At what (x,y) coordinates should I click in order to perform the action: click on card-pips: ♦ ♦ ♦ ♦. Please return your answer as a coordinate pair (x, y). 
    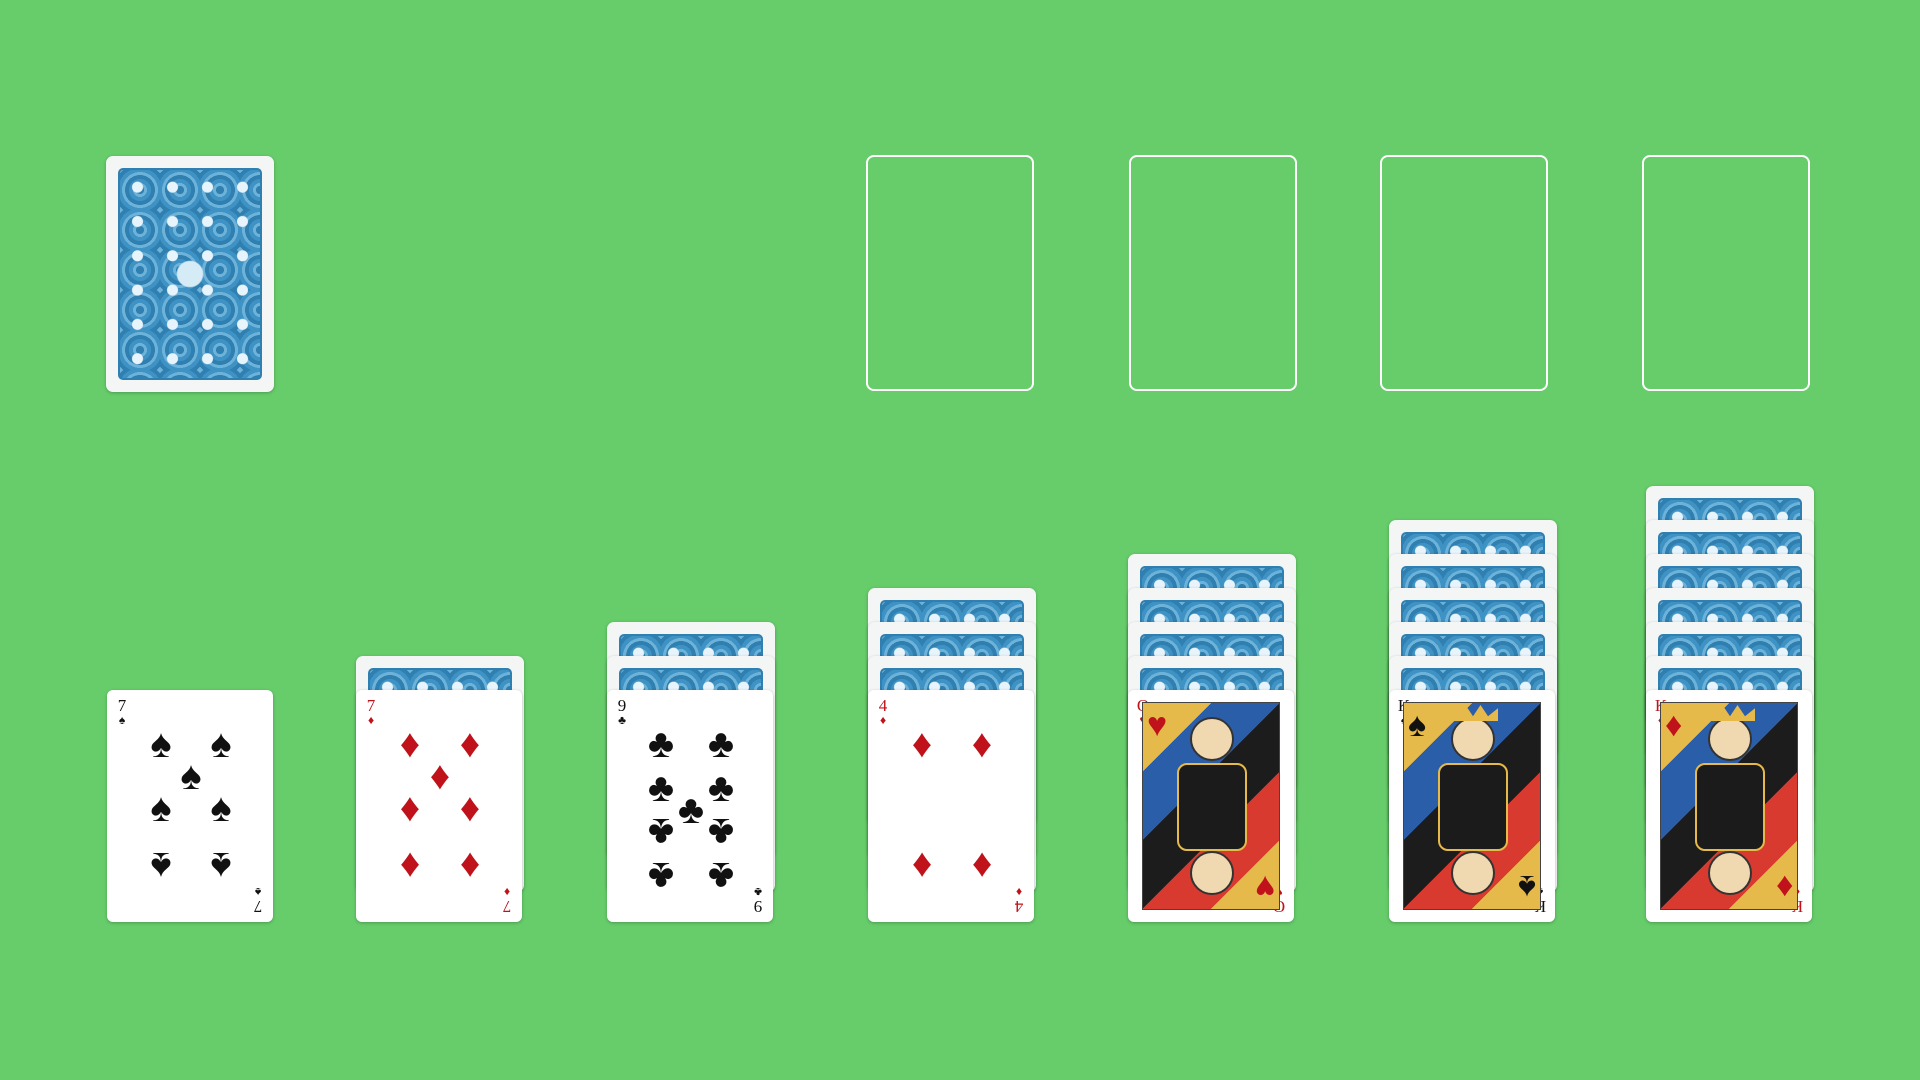
    Looking at the image, I should click on (952, 806).